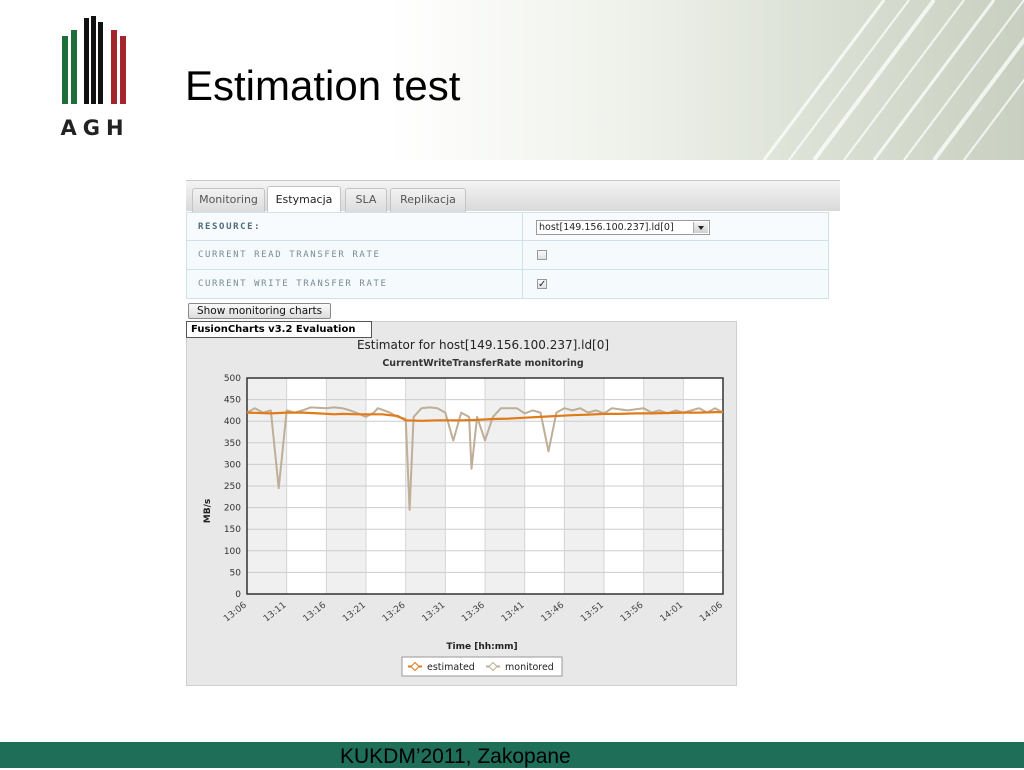 The image size is (1024, 770). I want to click on x-tick-label: 13:41, so click(513, 612).